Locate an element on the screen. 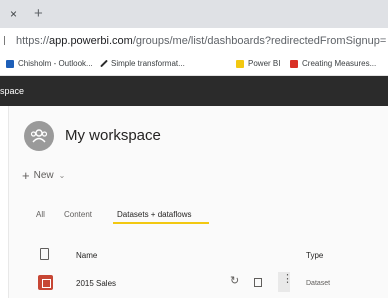 The image size is (388, 298). header-label: space is located at coordinates (12, 91).